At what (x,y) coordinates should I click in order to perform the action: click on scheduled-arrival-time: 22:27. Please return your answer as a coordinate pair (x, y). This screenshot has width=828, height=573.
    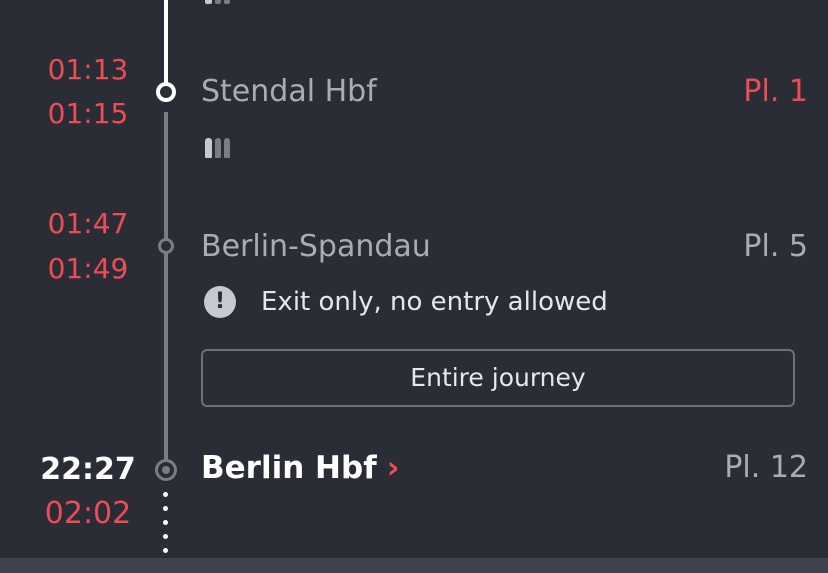
    Looking at the image, I should click on (88, 469).